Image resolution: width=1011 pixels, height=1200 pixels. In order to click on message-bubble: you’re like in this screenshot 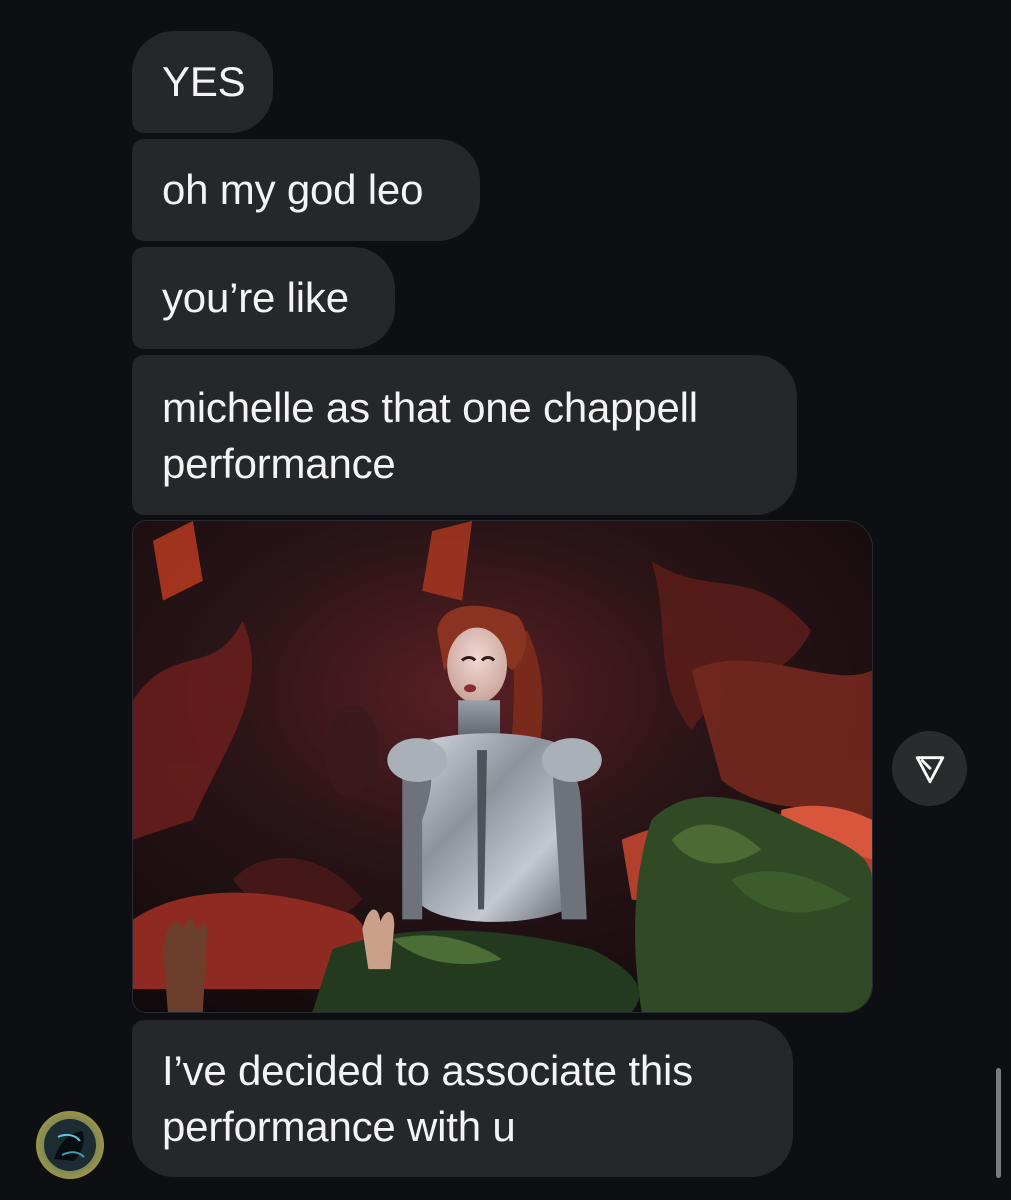, I will do `click(263, 298)`.